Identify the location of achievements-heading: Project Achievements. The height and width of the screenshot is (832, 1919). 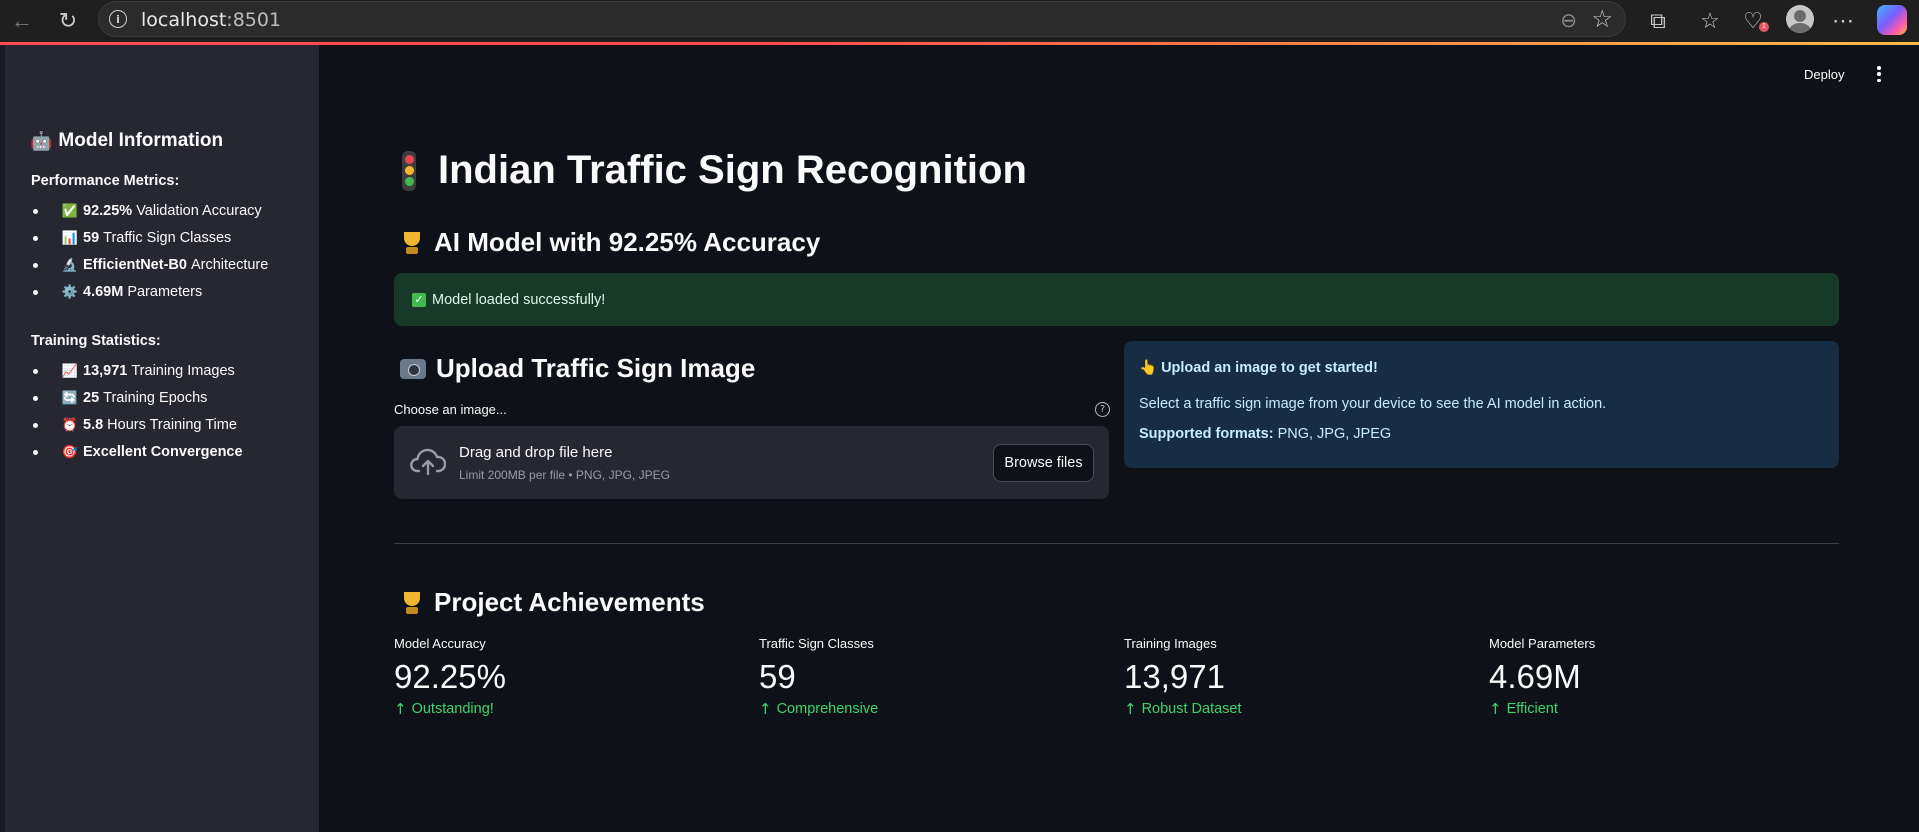
(552, 602).